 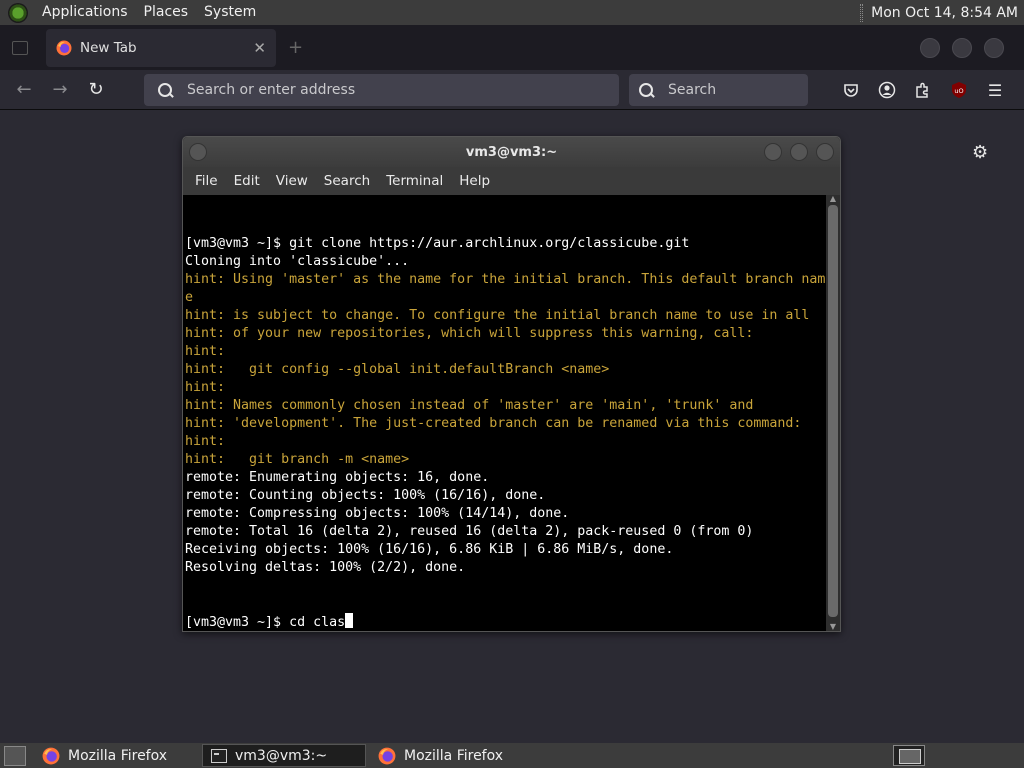 What do you see at coordinates (295, 47) in the screenshot?
I see `new-tab-plus-icon: +` at bounding box center [295, 47].